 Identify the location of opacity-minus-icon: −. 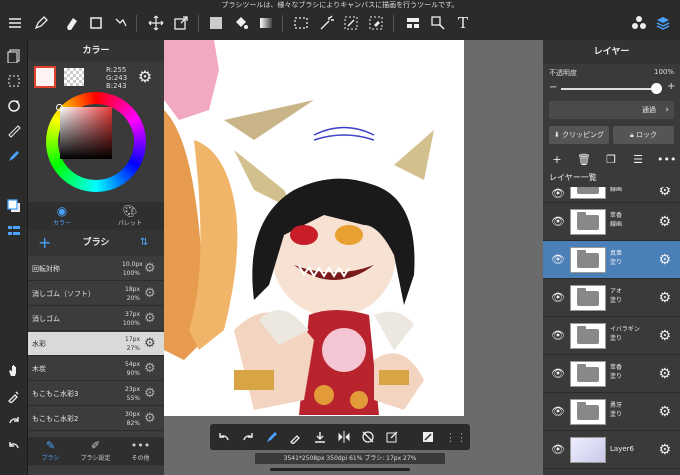
(553, 87).